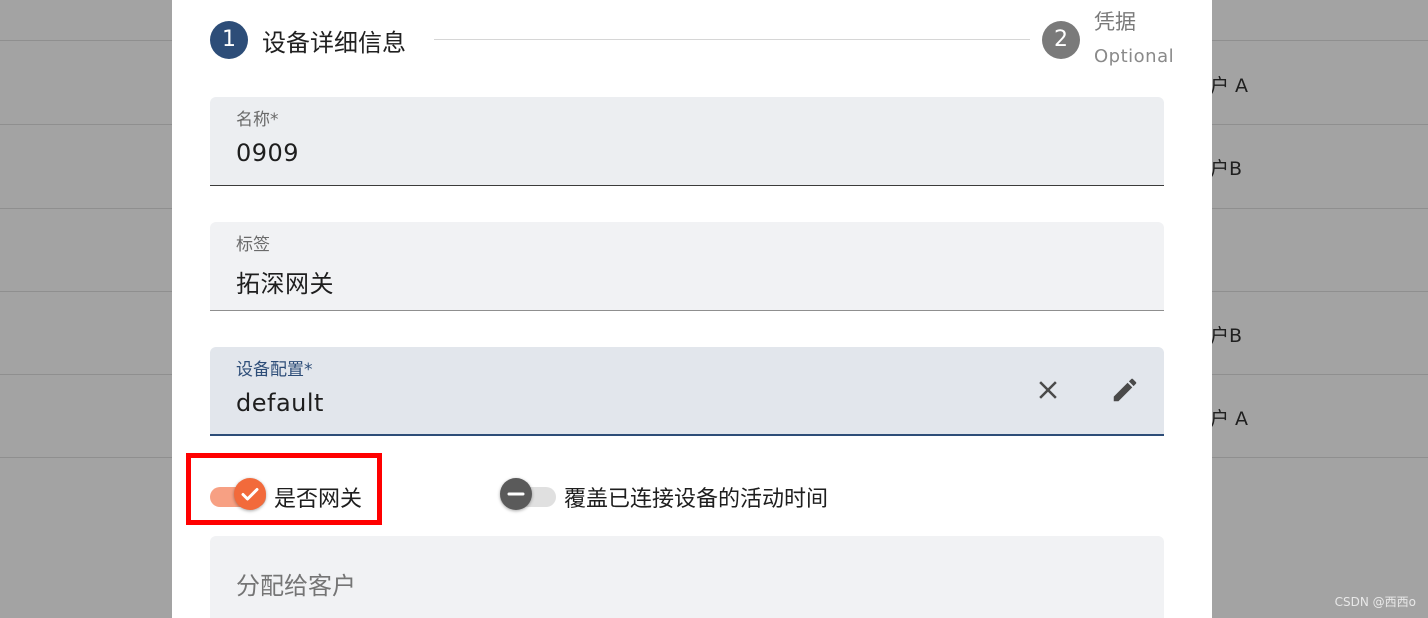  I want to click on stepper: 1 设备详细信息 2 凭据 Optional, so click(692, 40).